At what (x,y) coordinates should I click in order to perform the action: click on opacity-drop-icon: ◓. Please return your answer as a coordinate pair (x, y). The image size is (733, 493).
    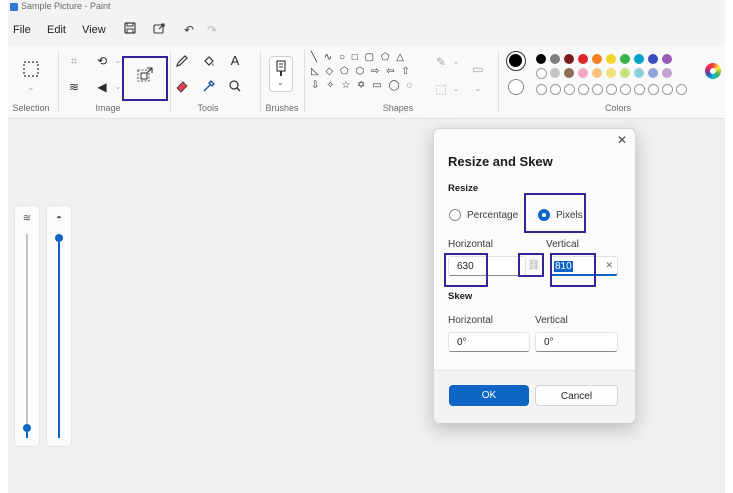
    Looking at the image, I should click on (59, 218).